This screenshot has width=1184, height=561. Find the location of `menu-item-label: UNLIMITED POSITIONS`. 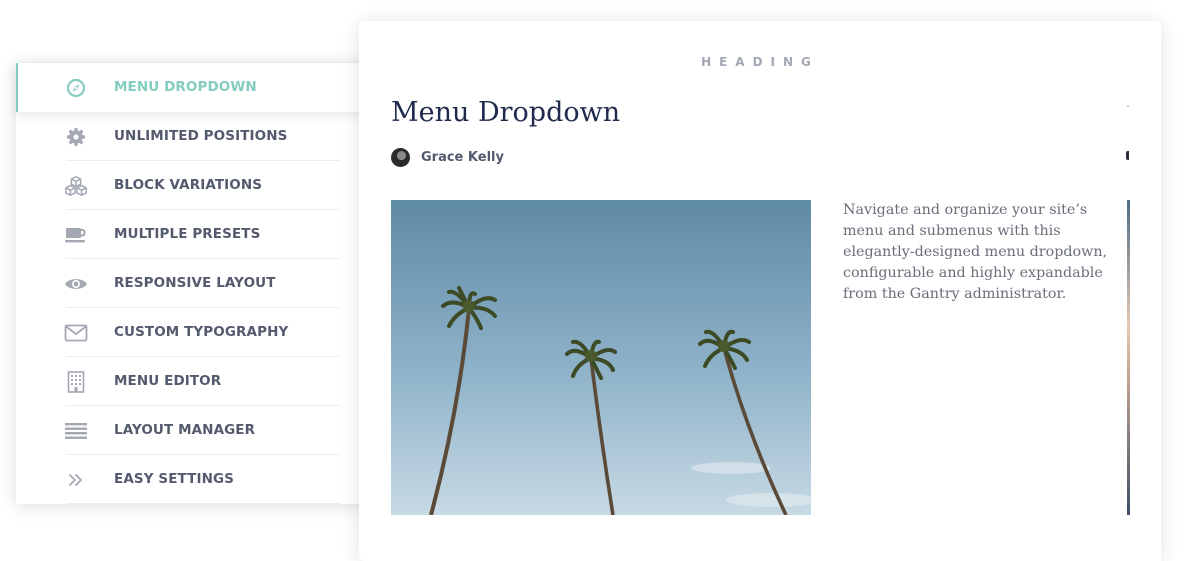

menu-item-label: UNLIMITED POSITIONS is located at coordinates (201, 136).